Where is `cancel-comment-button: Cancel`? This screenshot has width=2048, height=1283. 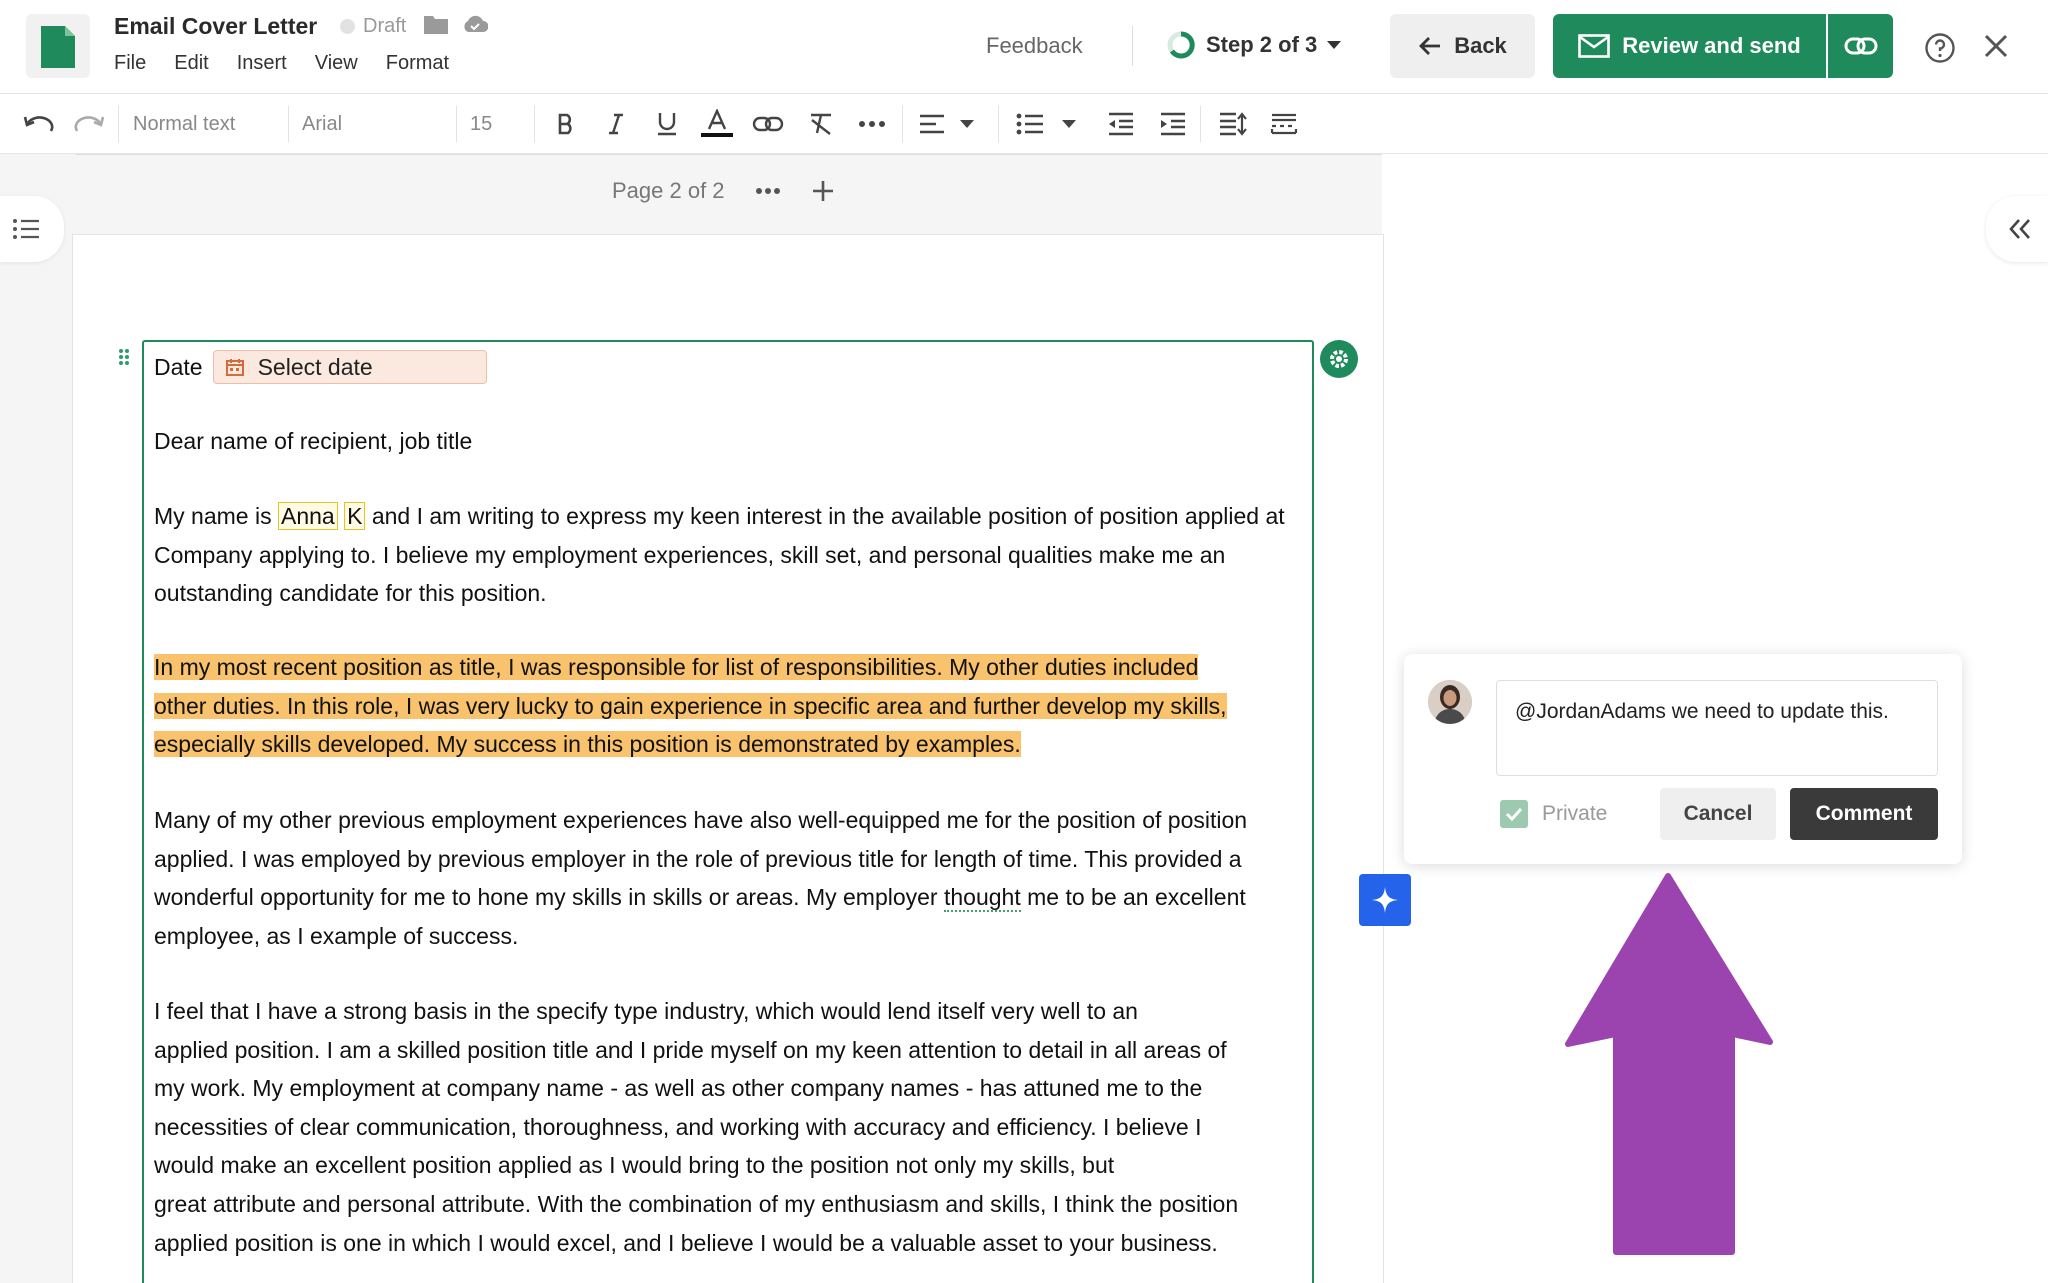 cancel-comment-button: Cancel is located at coordinates (1718, 814).